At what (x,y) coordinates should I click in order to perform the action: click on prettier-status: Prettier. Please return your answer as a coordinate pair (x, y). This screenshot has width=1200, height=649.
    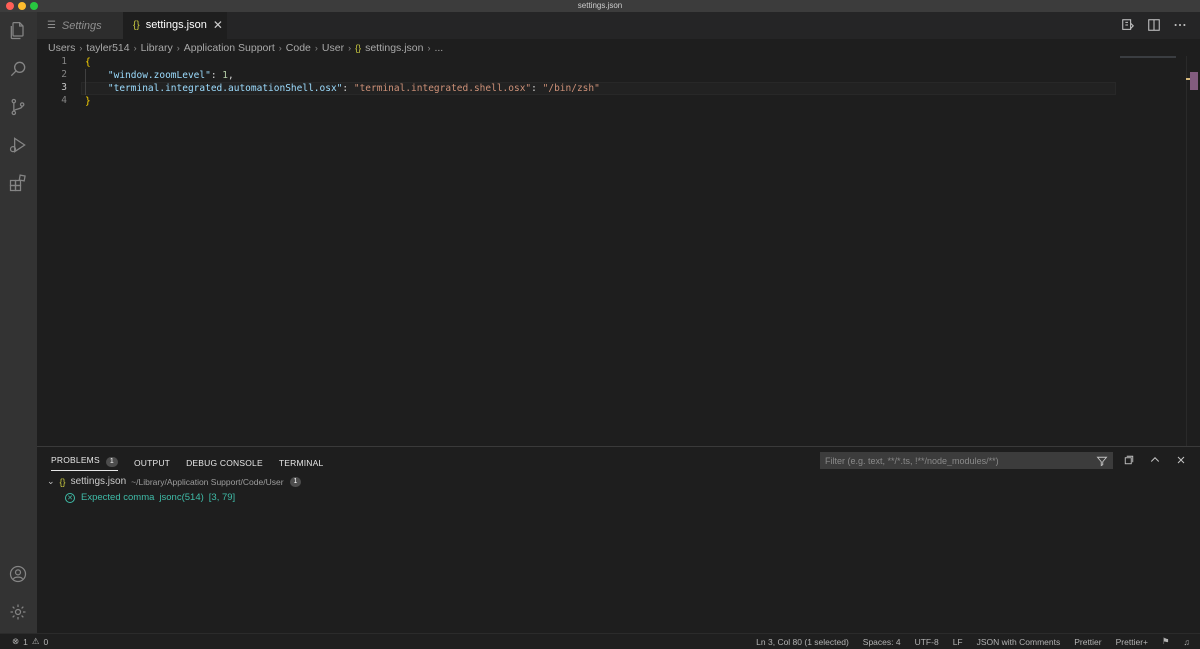
    Looking at the image, I should click on (1087, 642).